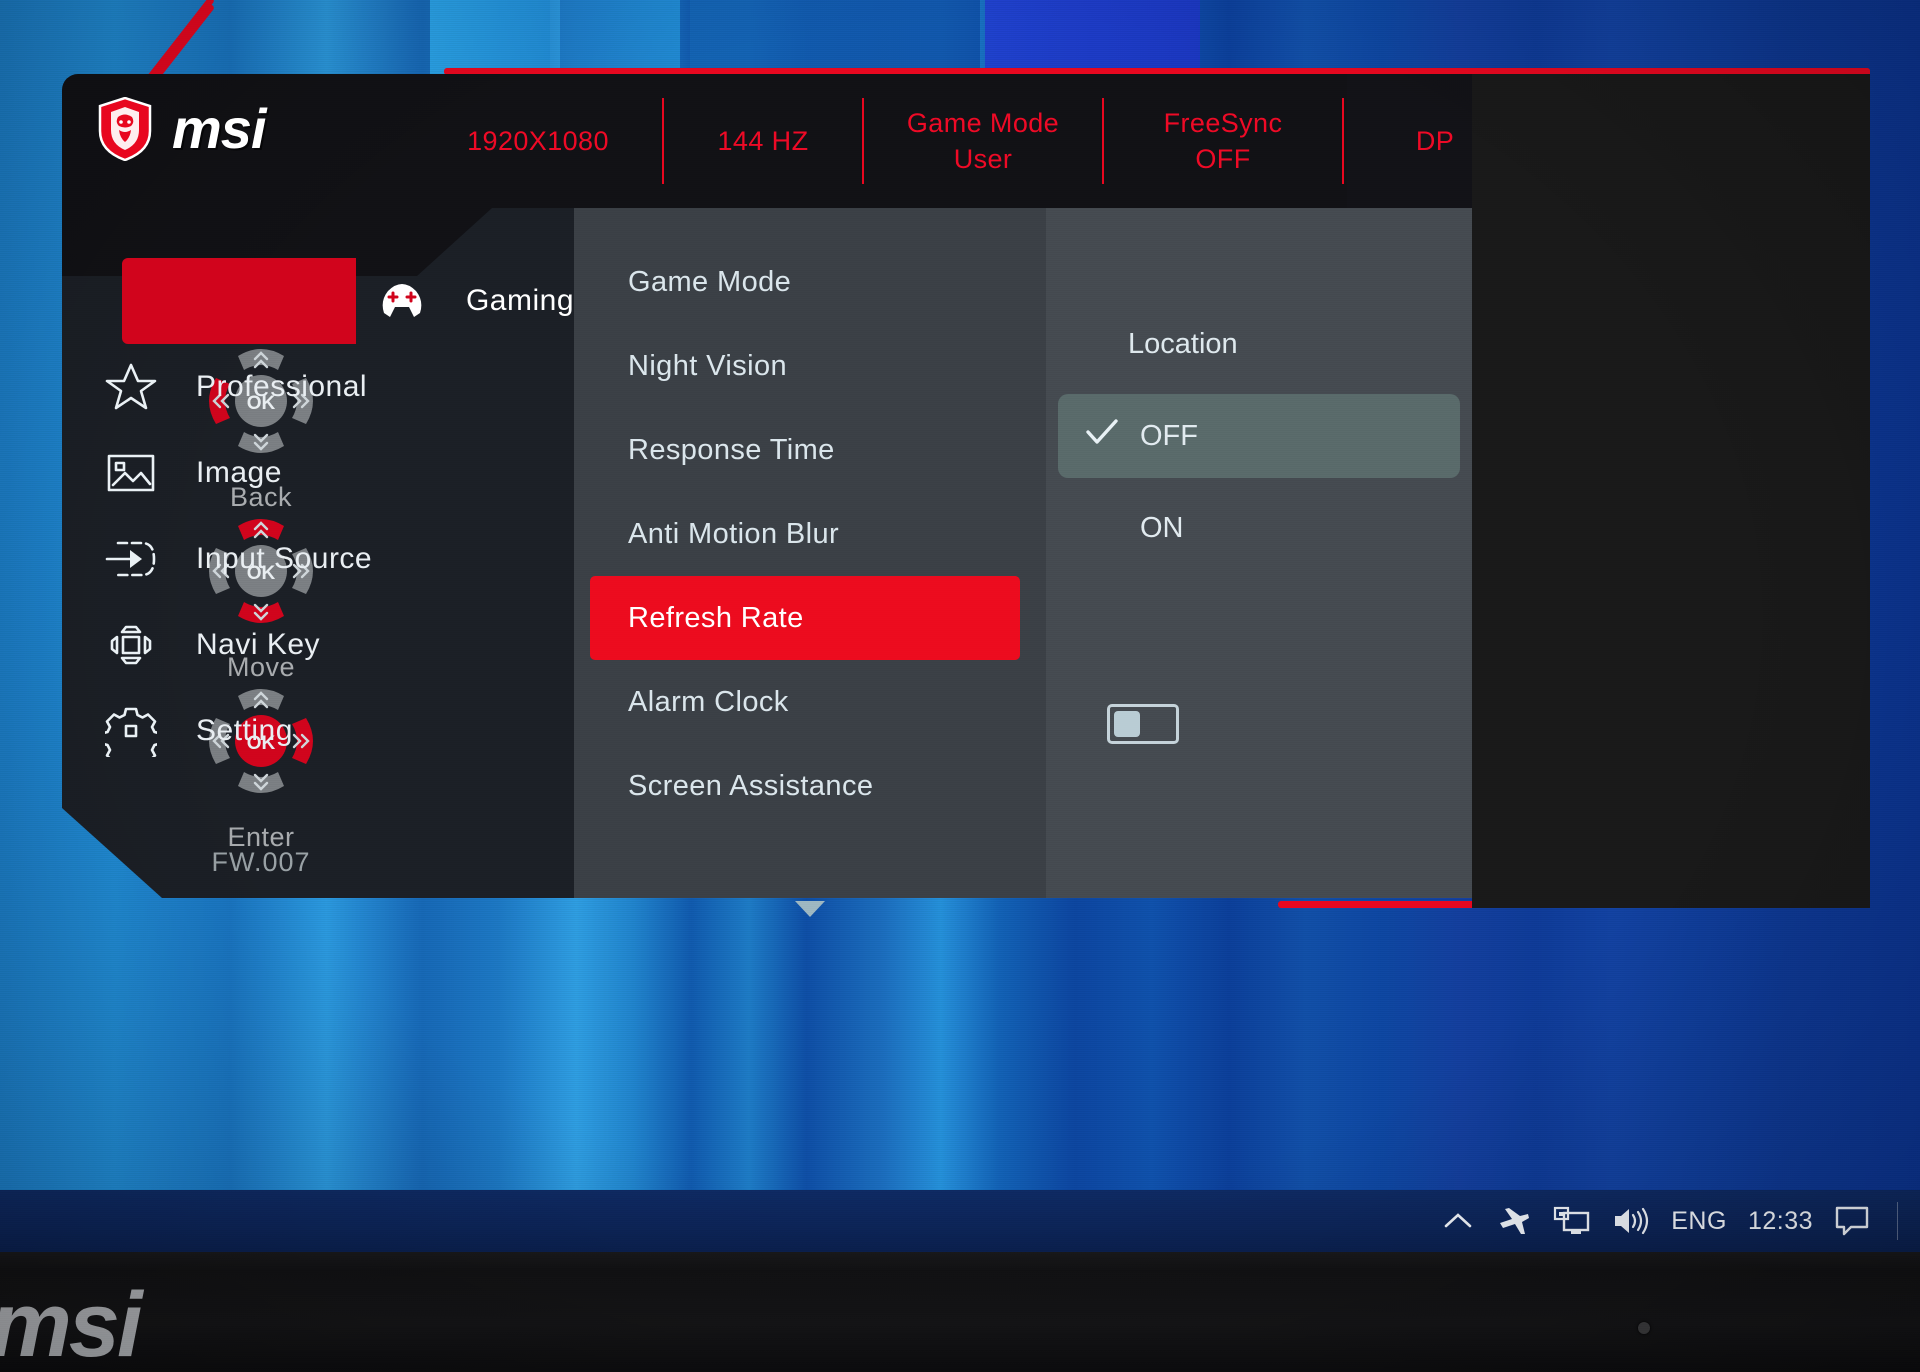 The image size is (1920, 1372). I want to click on option-item-label: OFF, so click(1169, 435).